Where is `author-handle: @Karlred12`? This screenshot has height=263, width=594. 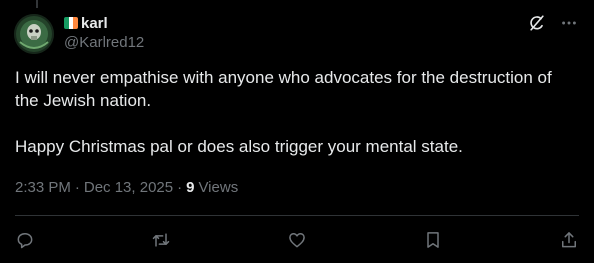
author-handle: @Karlred12 is located at coordinates (104, 42).